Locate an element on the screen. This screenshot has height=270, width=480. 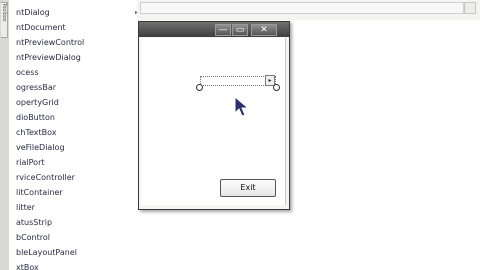
toolbox-item: atusStrip is located at coordinates (34, 222).